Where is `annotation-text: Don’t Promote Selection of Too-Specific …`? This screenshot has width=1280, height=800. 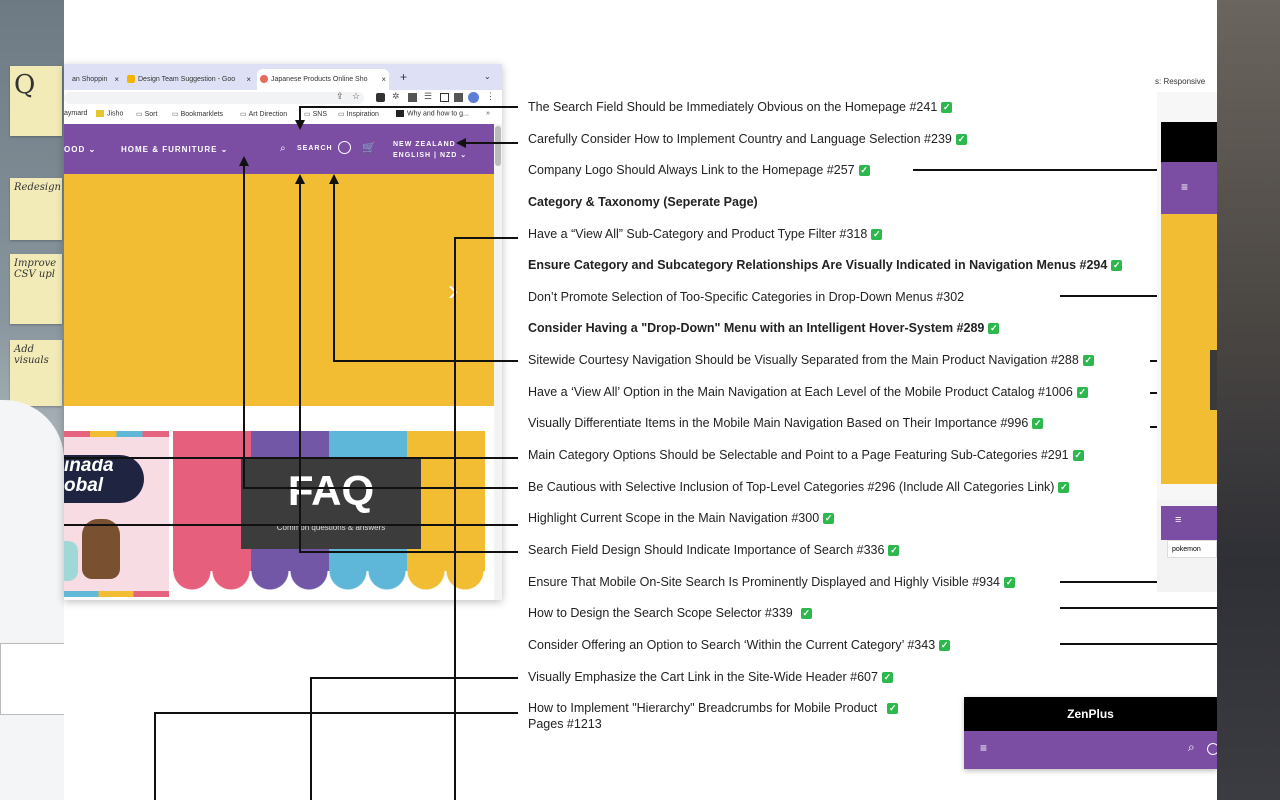
annotation-text: Don’t Promote Selection of Too-Specific … is located at coordinates (746, 297).